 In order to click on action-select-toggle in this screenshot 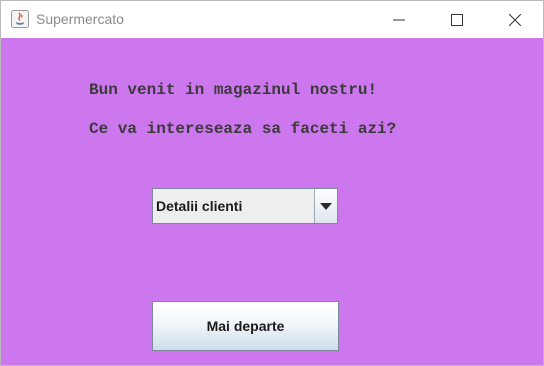, I will do `click(325, 206)`.